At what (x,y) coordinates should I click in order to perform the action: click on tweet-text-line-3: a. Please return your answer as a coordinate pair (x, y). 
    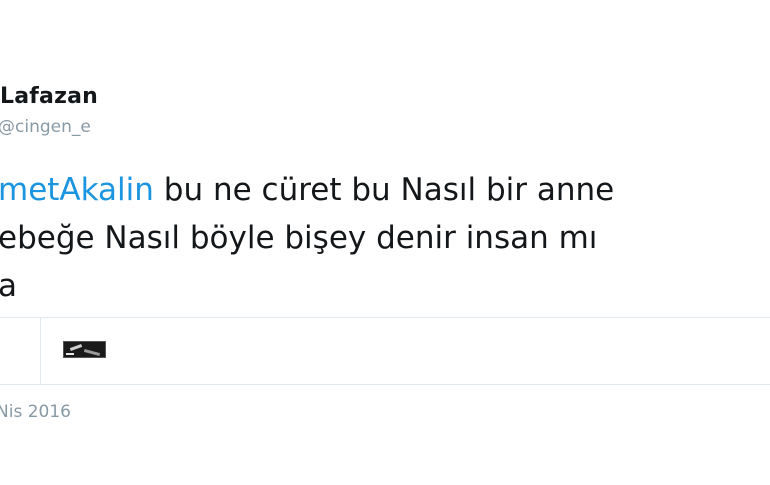
    Looking at the image, I should click on (8, 286).